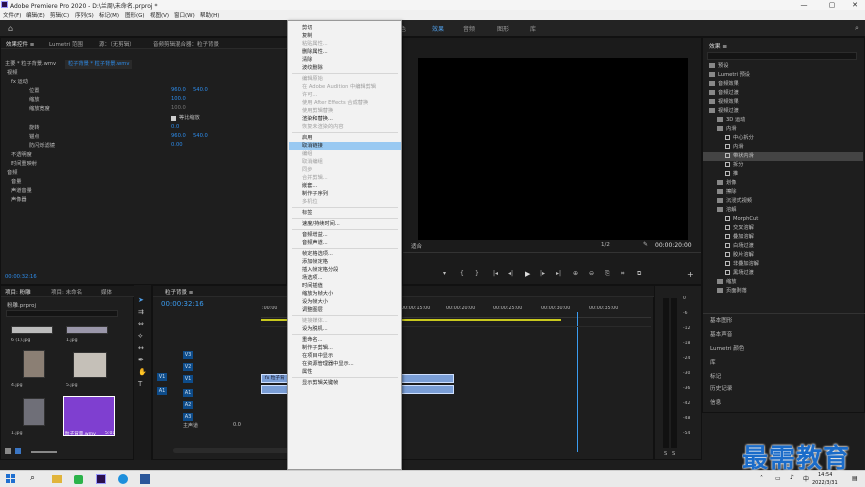 This screenshot has height=487, width=865. Describe the element at coordinates (141, 360) in the screenshot. I see `pen-tool-icon: ✒` at that location.